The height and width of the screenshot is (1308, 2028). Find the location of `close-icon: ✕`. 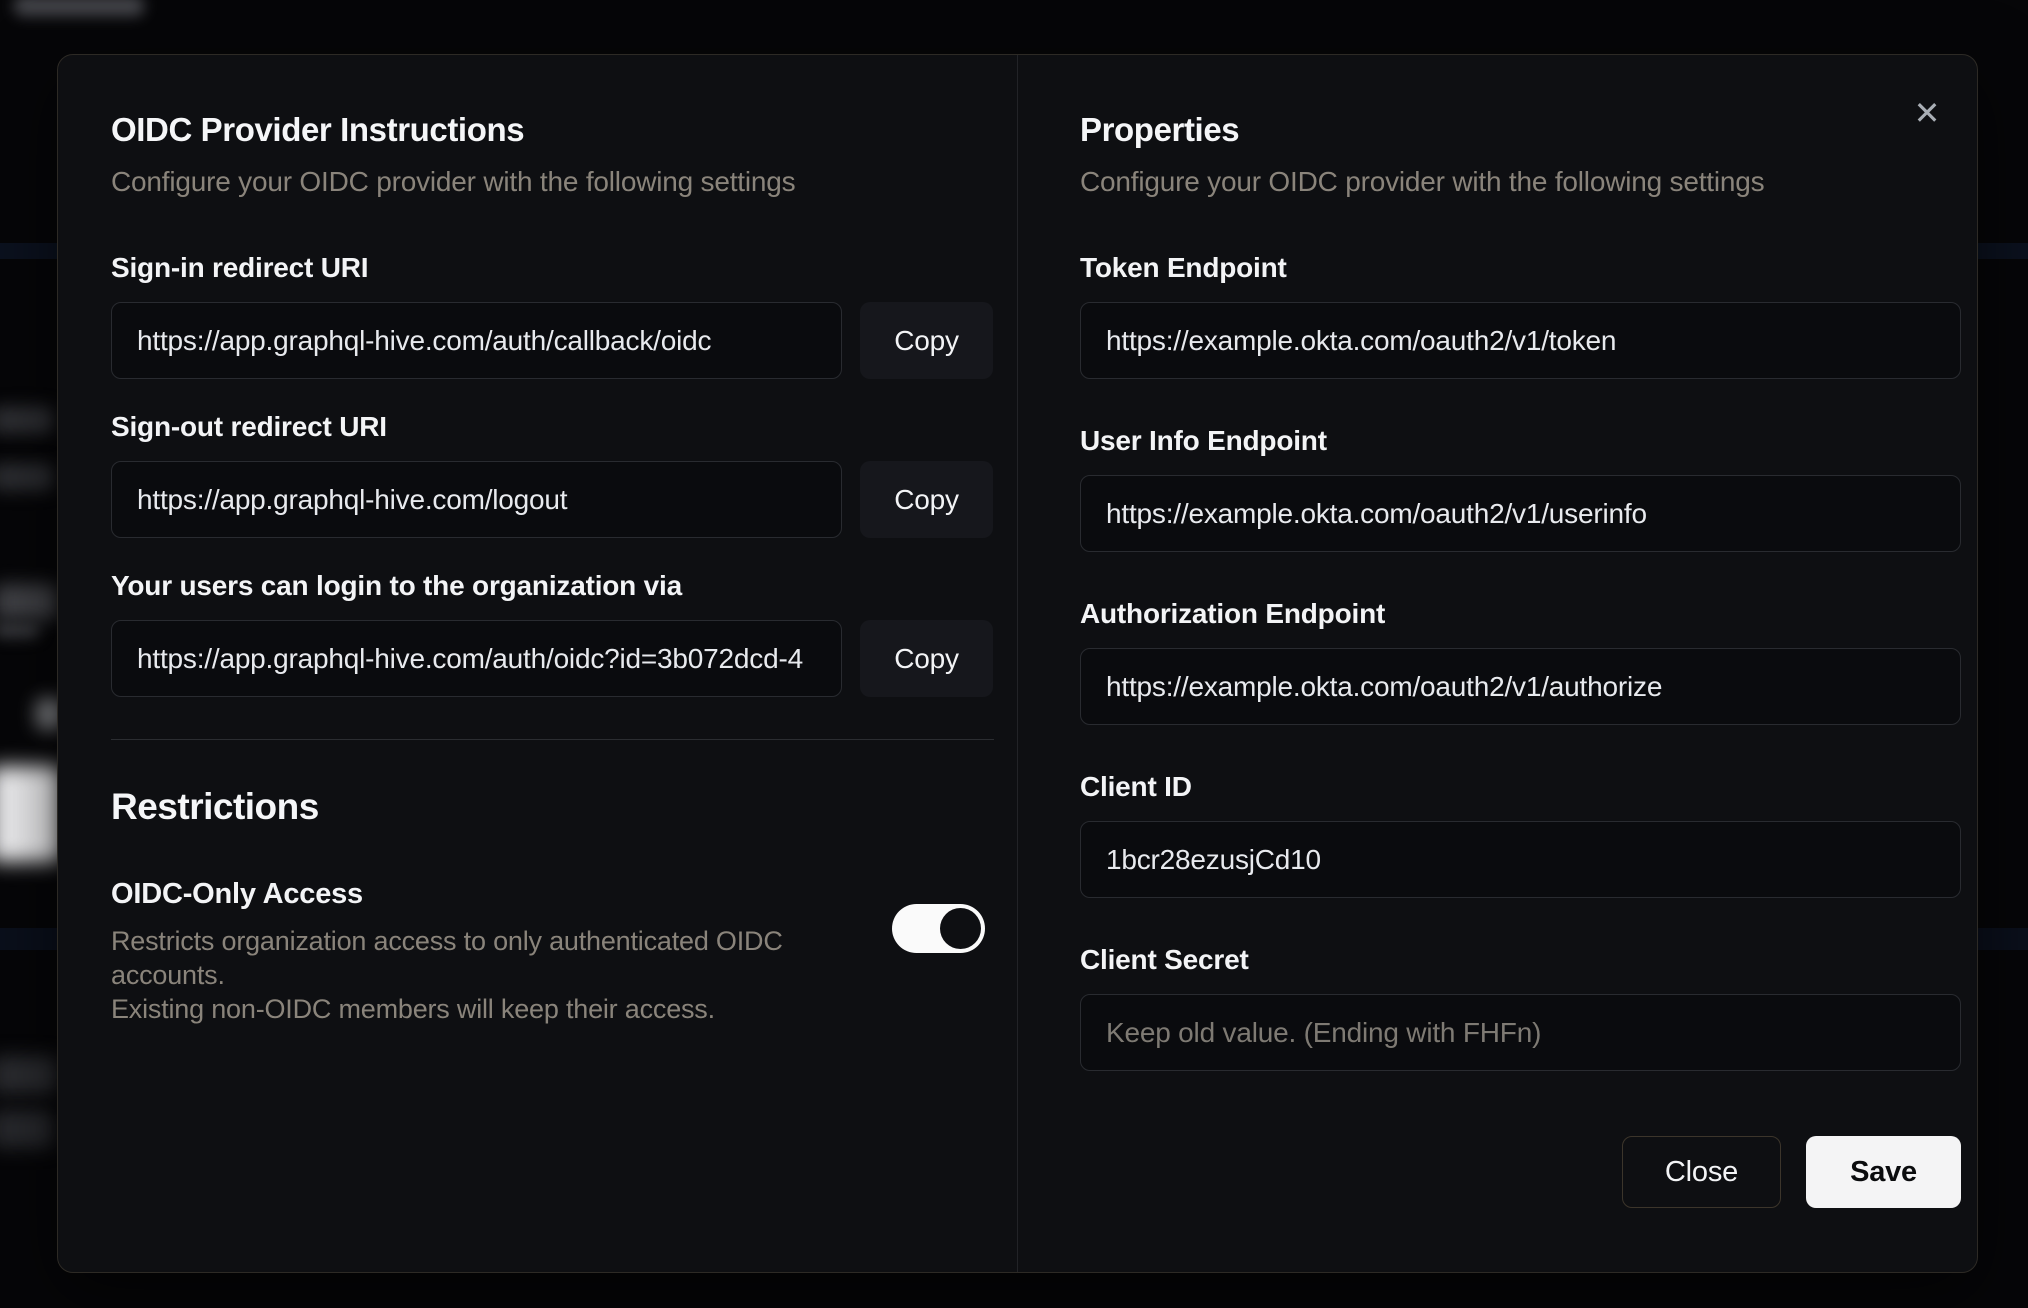

close-icon: ✕ is located at coordinates (1927, 113).